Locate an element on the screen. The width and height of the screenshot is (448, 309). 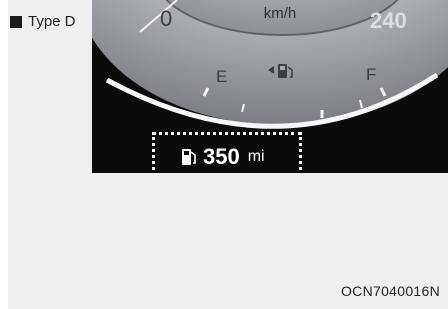
range-display-box: 350 mi is located at coordinates (227, 152).